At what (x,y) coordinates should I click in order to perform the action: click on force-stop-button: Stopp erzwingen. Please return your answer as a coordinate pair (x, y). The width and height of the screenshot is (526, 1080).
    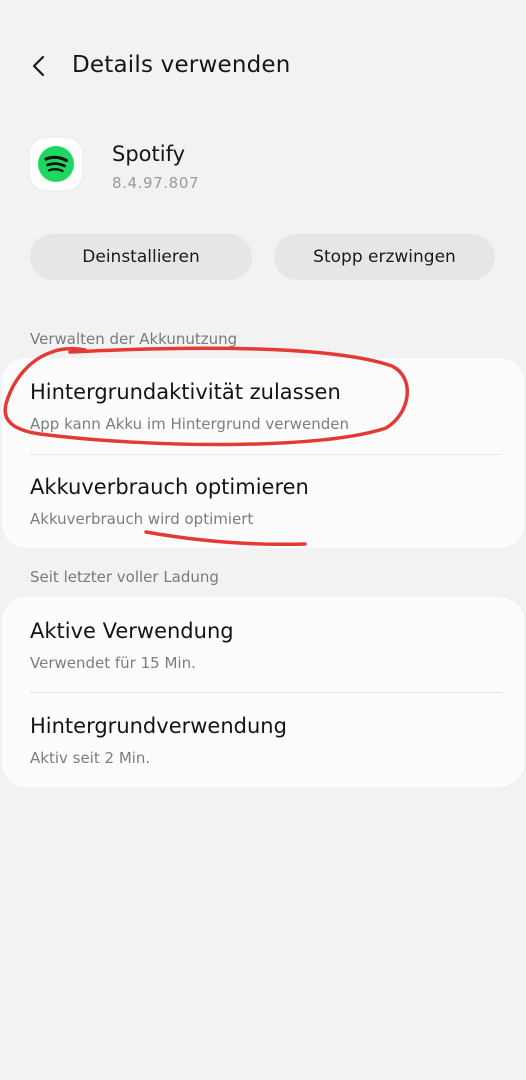
    Looking at the image, I should click on (384, 257).